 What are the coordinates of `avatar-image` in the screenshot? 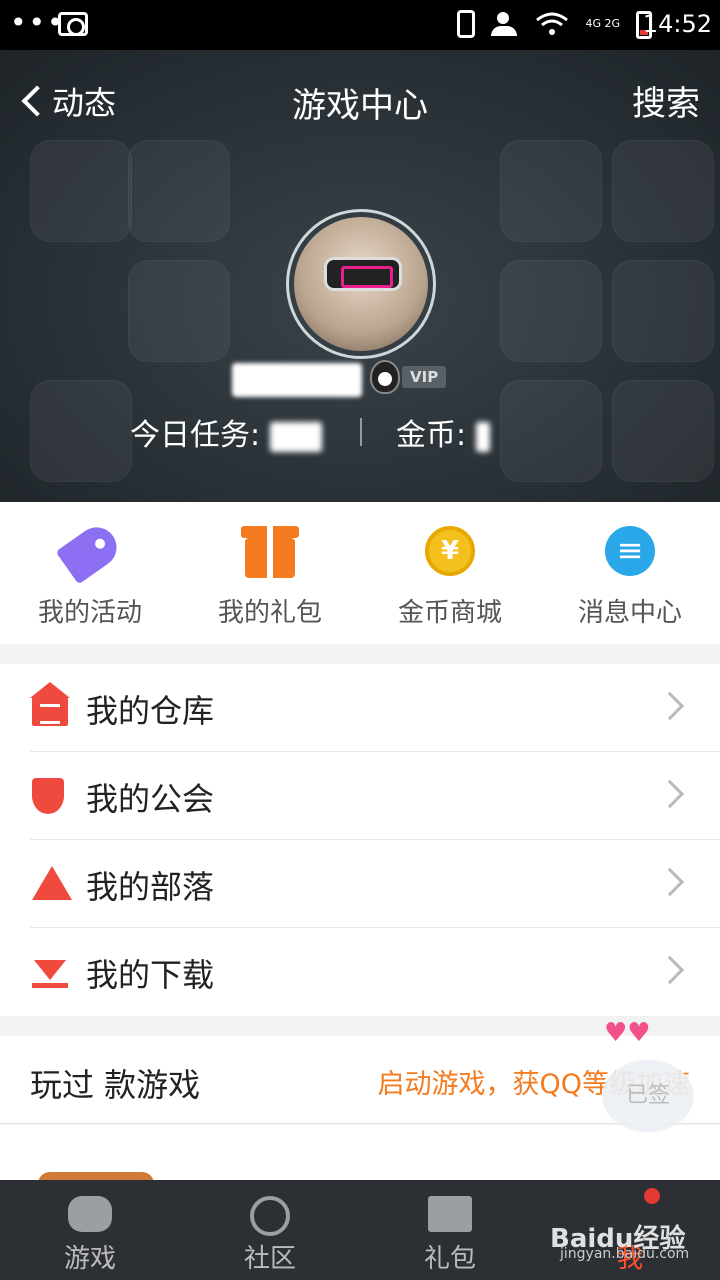 It's located at (361, 284).